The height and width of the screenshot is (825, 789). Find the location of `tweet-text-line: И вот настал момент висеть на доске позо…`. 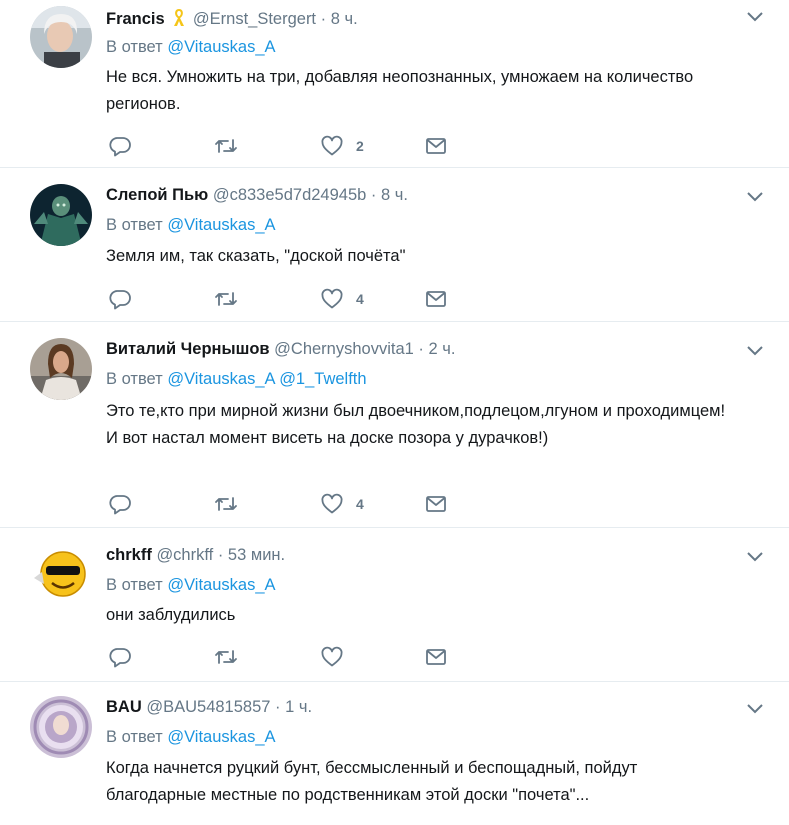

tweet-text-line: И вот настал момент висеть на доске позо… is located at coordinates (327, 438).